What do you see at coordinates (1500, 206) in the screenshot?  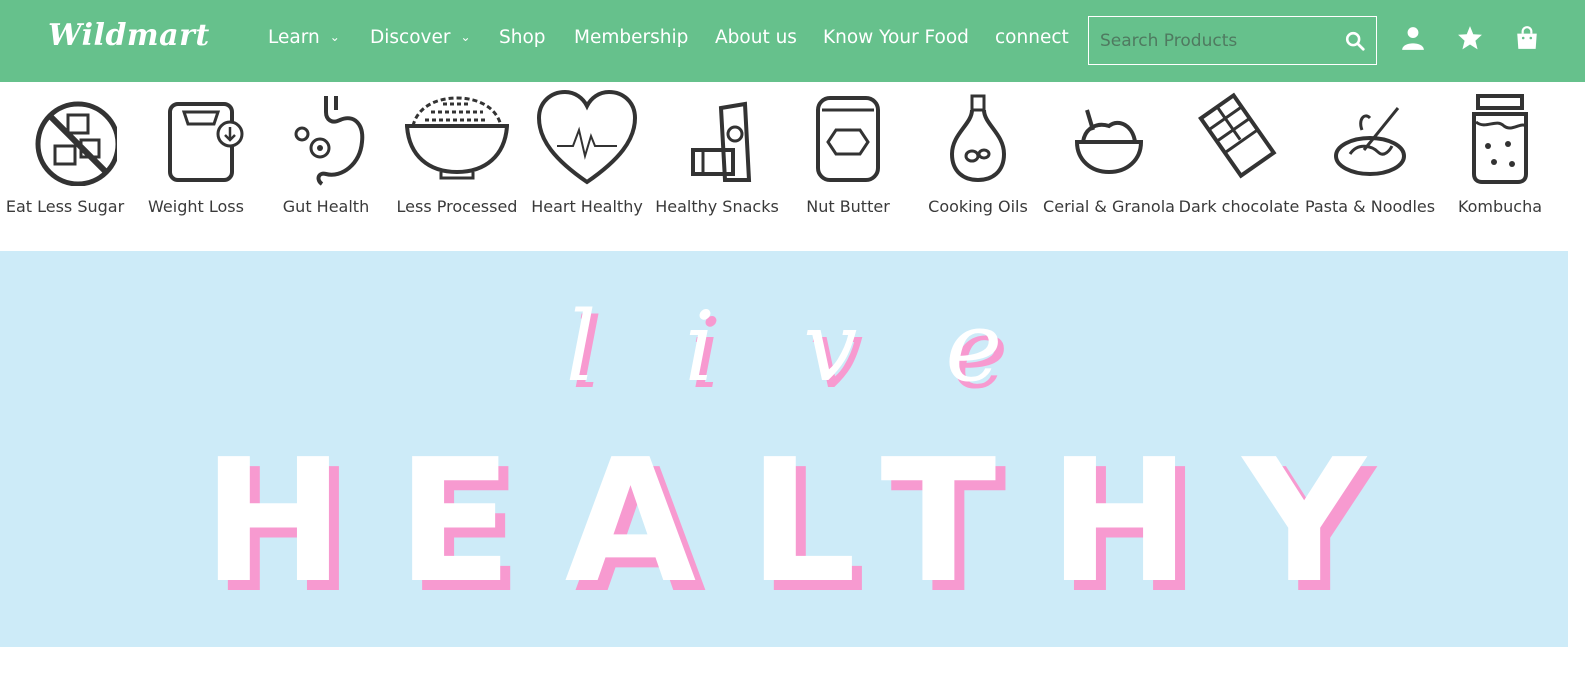 I see `category-label: Kombucha` at bounding box center [1500, 206].